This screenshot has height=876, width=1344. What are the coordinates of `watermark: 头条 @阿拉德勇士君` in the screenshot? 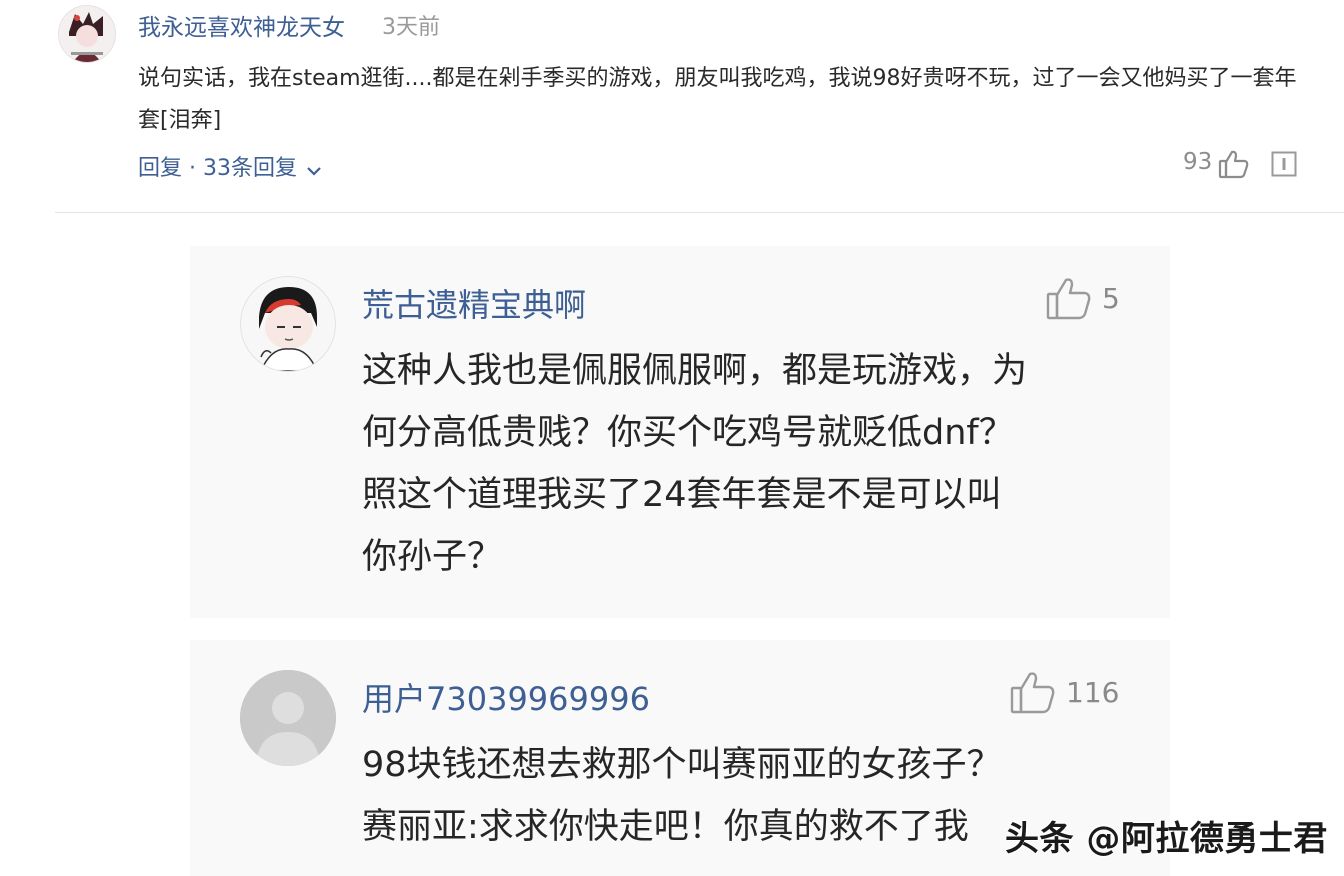 It's located at (1166, 839).